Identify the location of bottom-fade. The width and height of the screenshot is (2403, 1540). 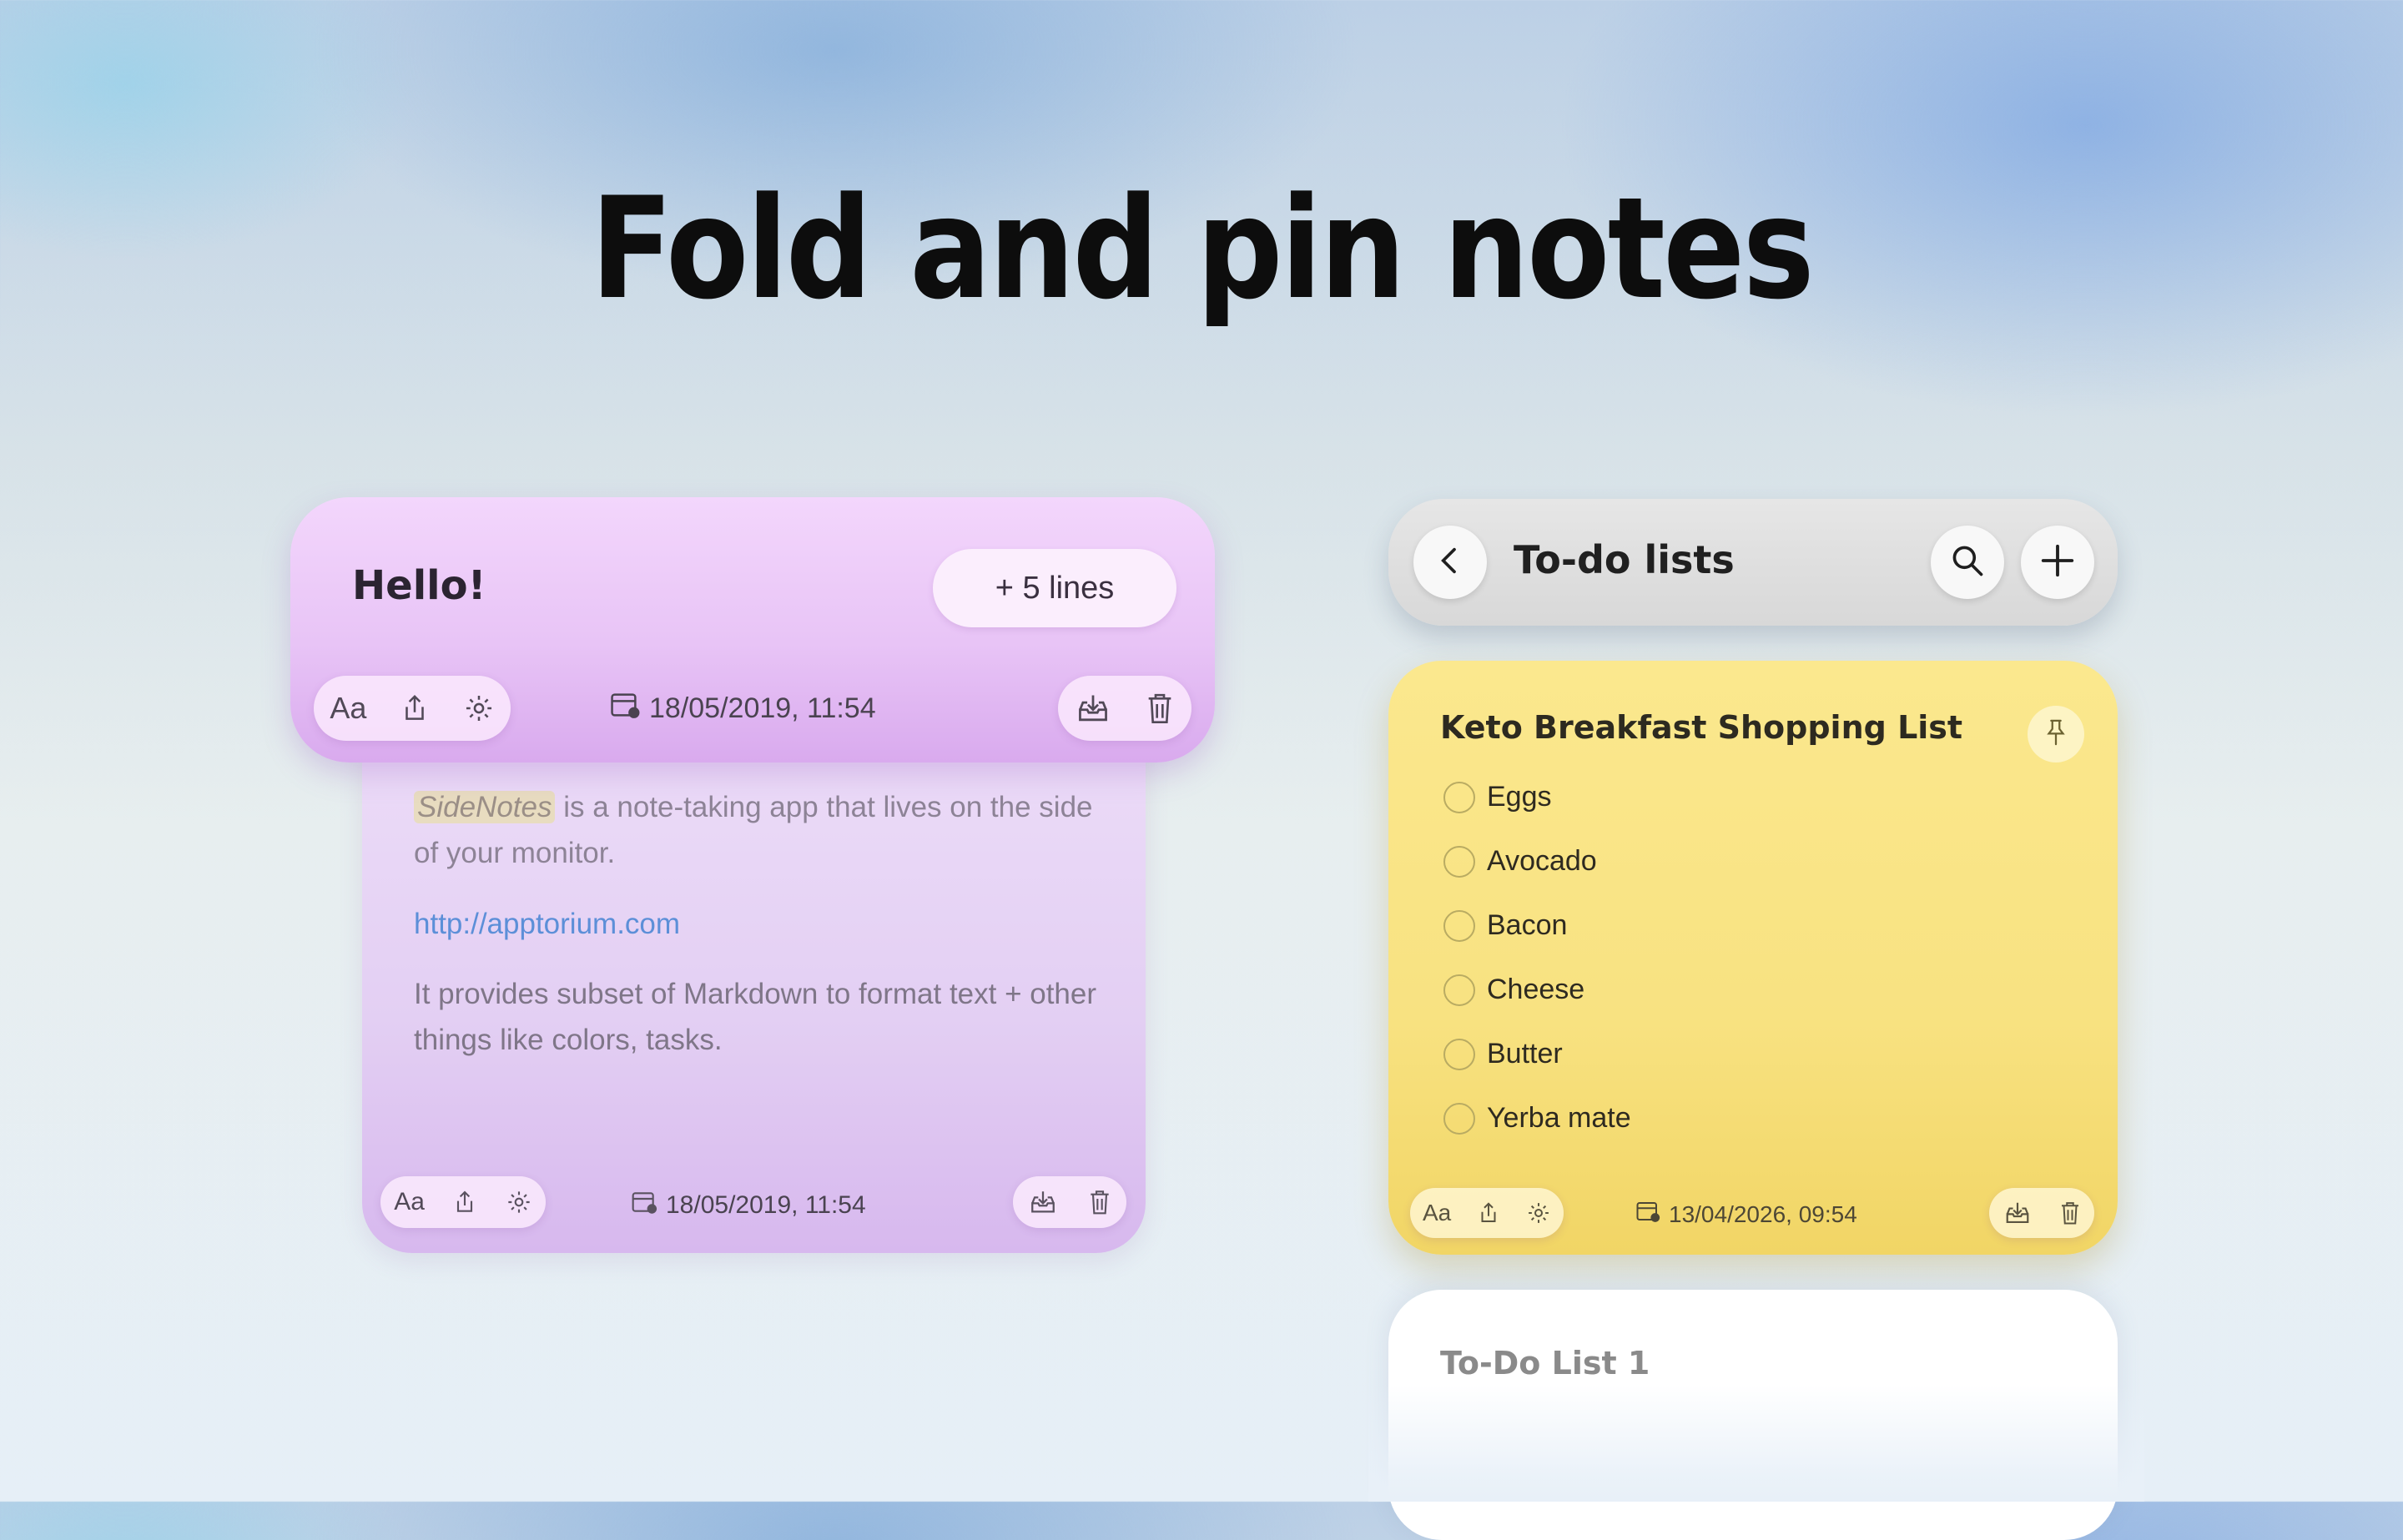
(1756, 1443).